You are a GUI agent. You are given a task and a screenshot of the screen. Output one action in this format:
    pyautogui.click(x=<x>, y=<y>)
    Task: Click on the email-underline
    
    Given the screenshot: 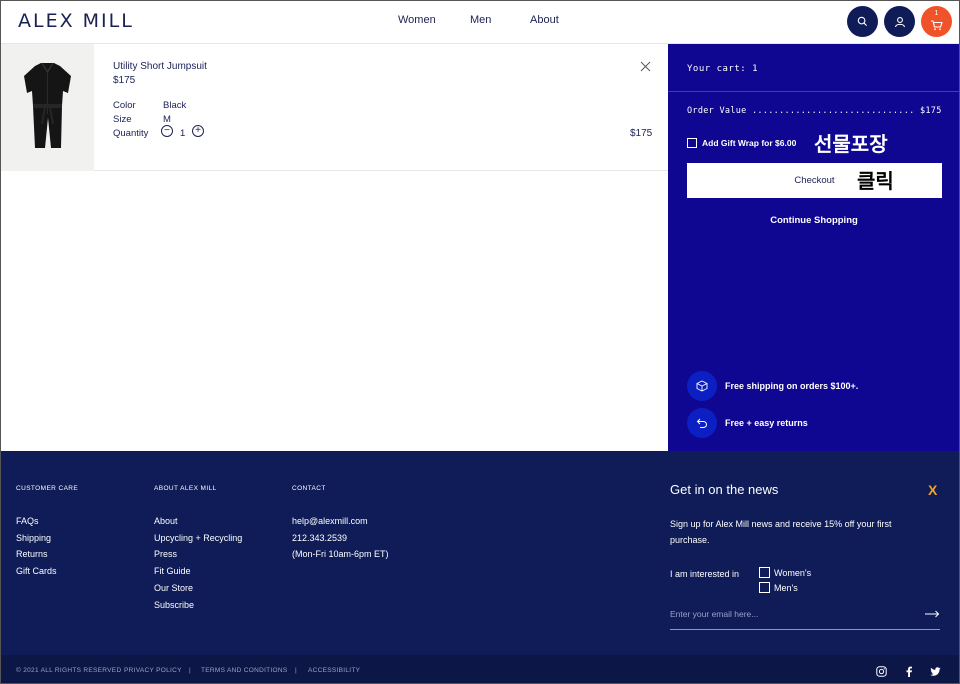 What is the action you would take?
    pyautogui.click(x=805, y=629)
    